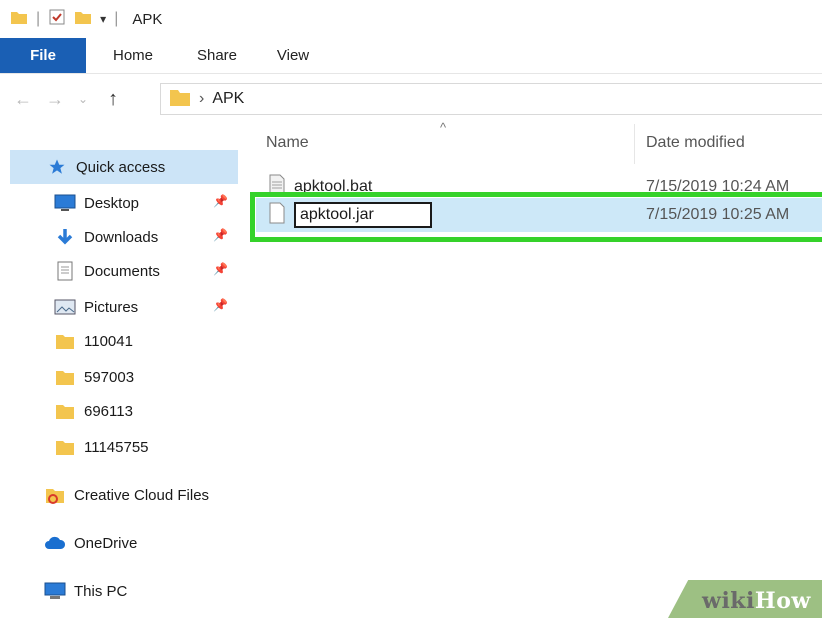 The image size is (822, 618). I want to click on nav-item-label: 110041, so click(108, 341).